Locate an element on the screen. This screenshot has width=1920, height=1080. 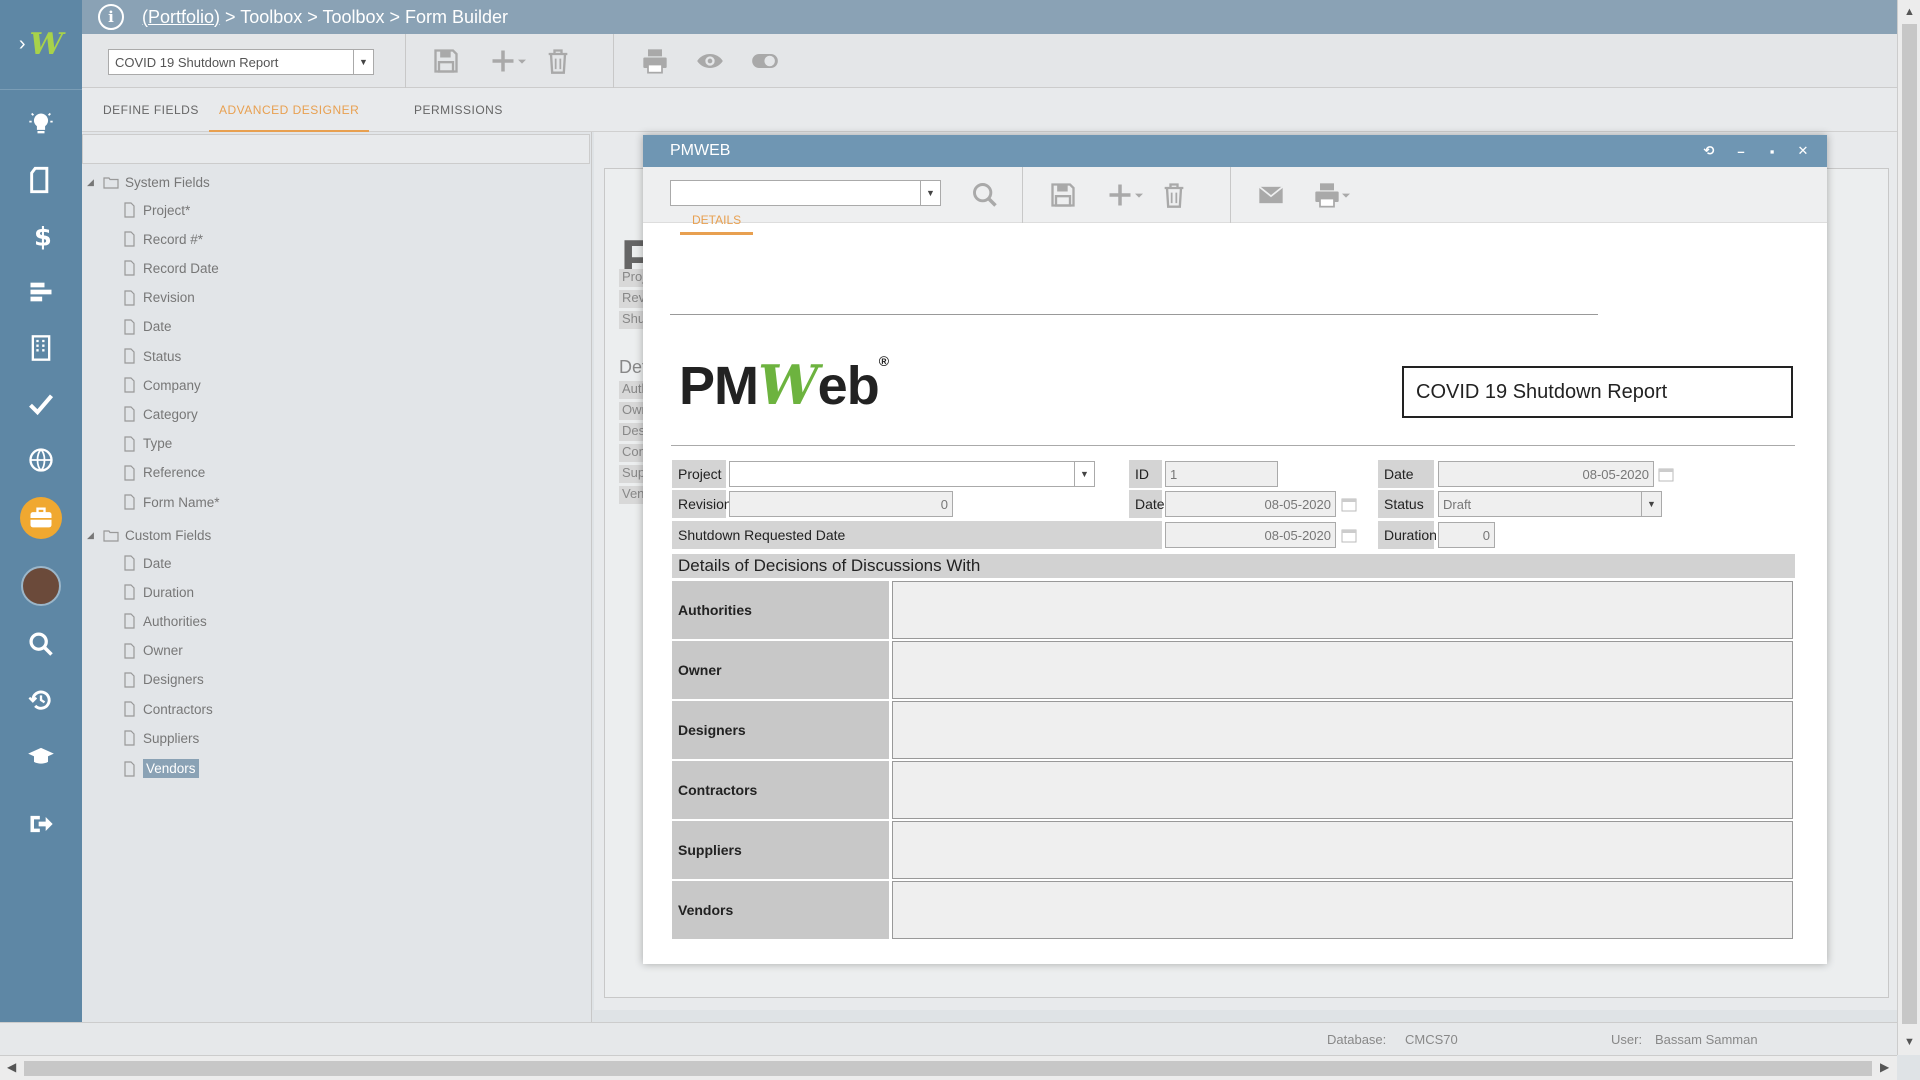
vertical-scrollbar: ▲ ▼ is located at coordinates (1908, 527).